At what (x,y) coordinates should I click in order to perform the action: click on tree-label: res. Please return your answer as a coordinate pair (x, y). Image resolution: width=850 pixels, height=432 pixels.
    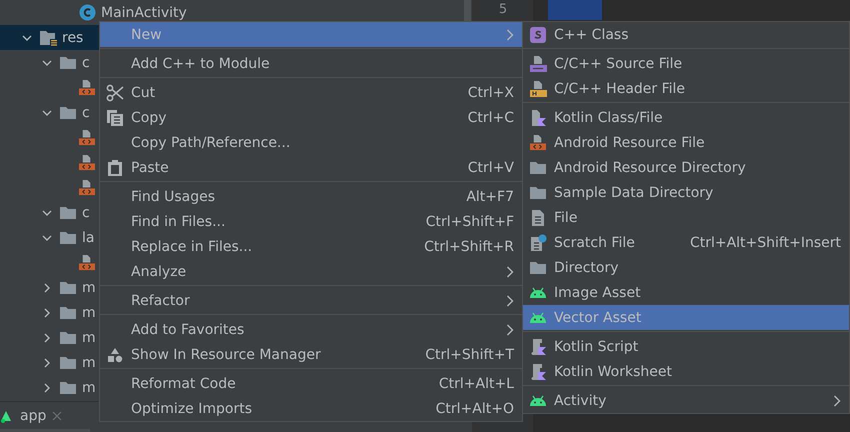
    Looking at the image, I should click on (73, 38).